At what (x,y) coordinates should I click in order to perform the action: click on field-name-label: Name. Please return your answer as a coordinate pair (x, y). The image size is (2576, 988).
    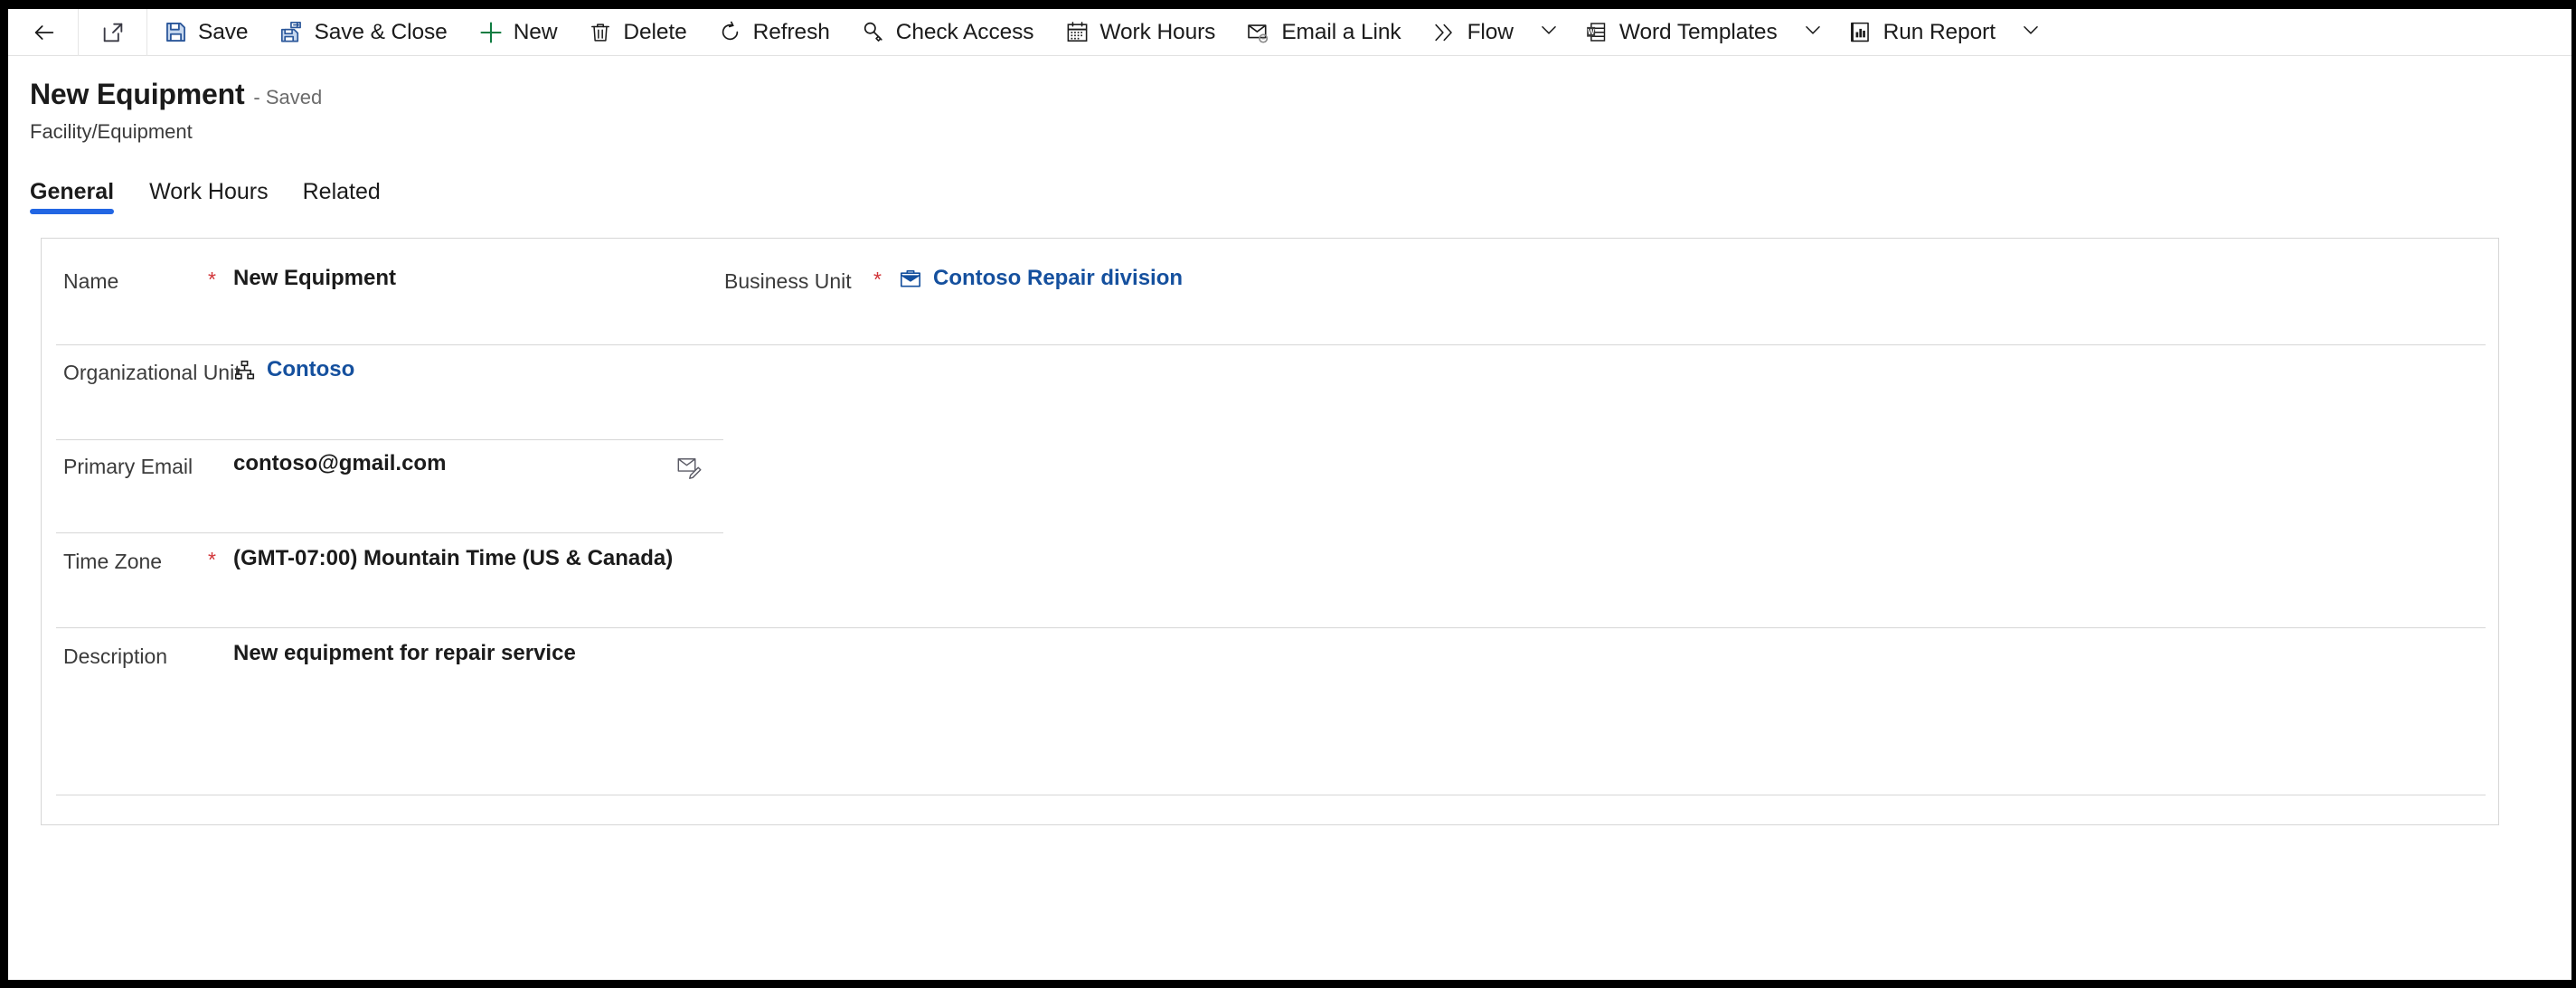
    Looking at the image, I should click on (91, 281).